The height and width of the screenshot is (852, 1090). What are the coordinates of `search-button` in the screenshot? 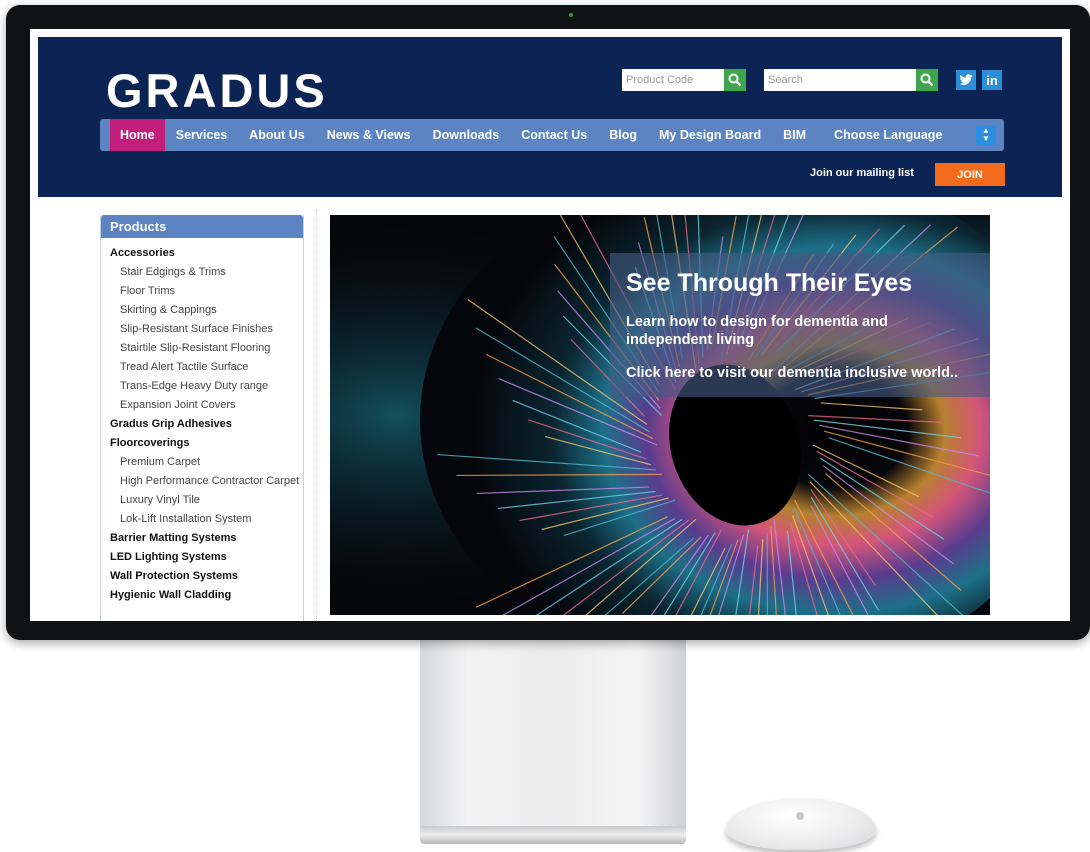 It's located at (927, 80).